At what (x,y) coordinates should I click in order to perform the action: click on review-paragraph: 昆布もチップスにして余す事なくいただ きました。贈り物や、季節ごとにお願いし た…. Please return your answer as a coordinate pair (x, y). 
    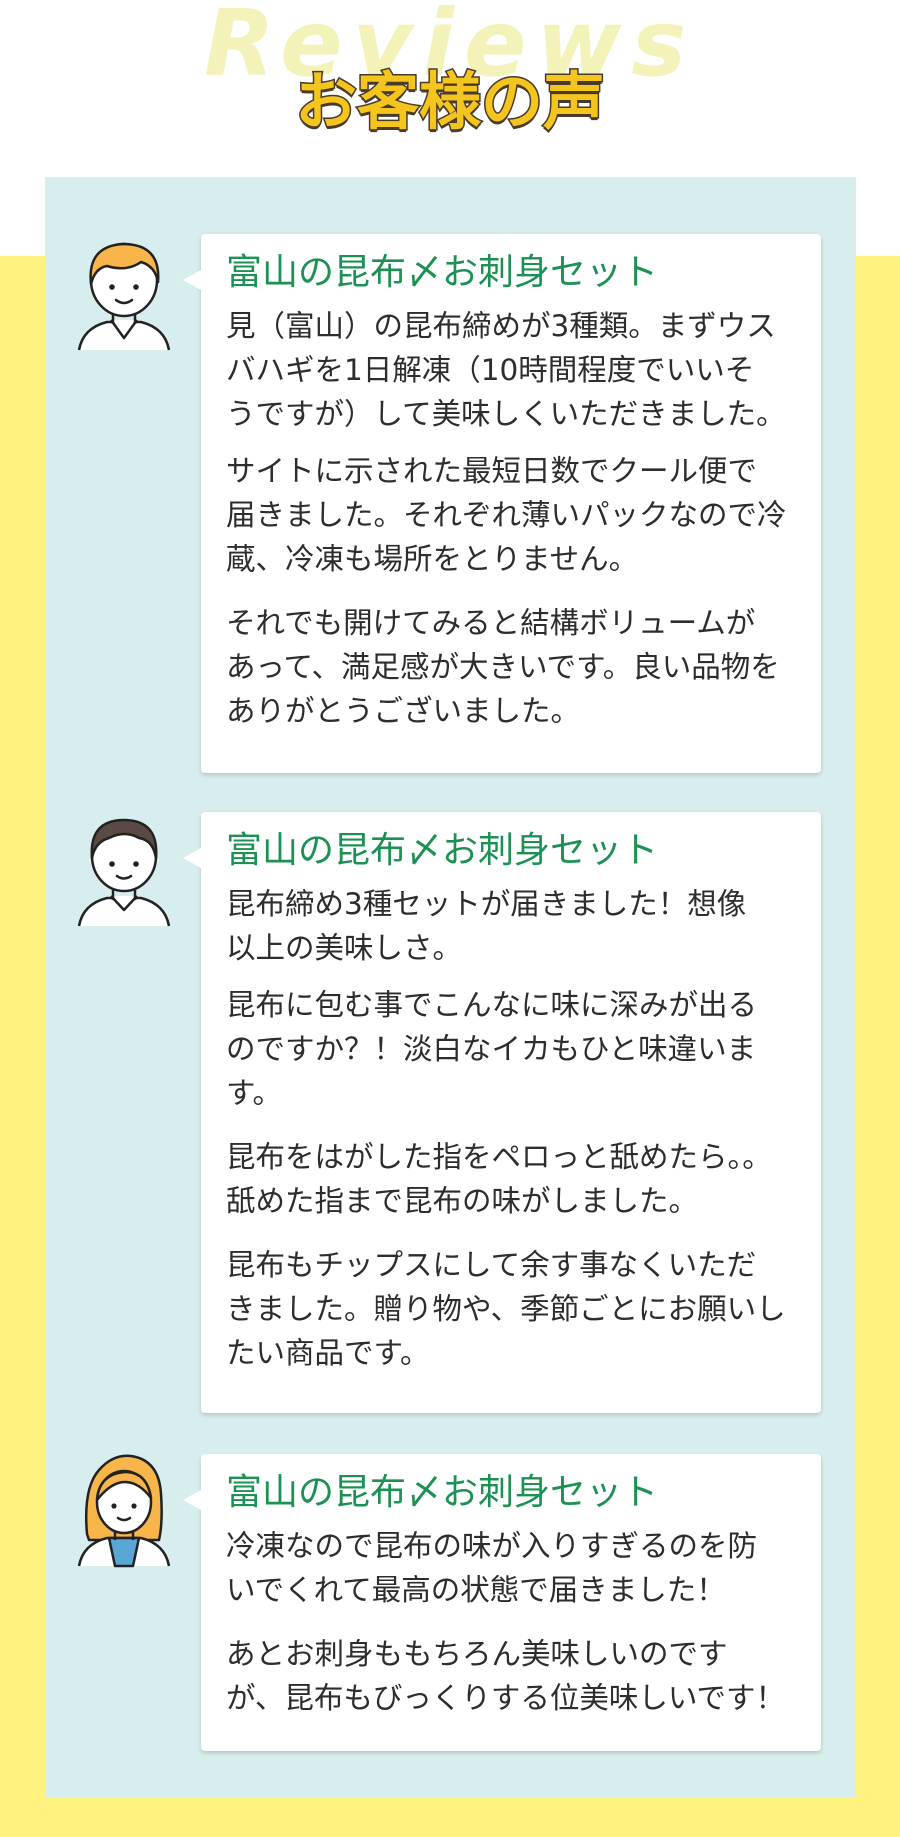
    Looking at the image, I should click on (511, 1309).